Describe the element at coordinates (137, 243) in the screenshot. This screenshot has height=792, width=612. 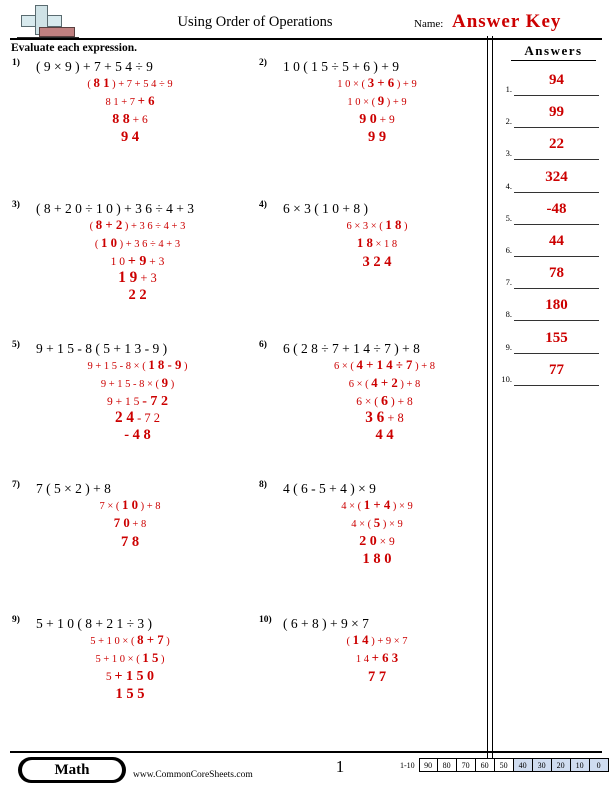
I see `solution-step: ( 1 0 ) + 3 6 ÷ 4 + 3` at that location.